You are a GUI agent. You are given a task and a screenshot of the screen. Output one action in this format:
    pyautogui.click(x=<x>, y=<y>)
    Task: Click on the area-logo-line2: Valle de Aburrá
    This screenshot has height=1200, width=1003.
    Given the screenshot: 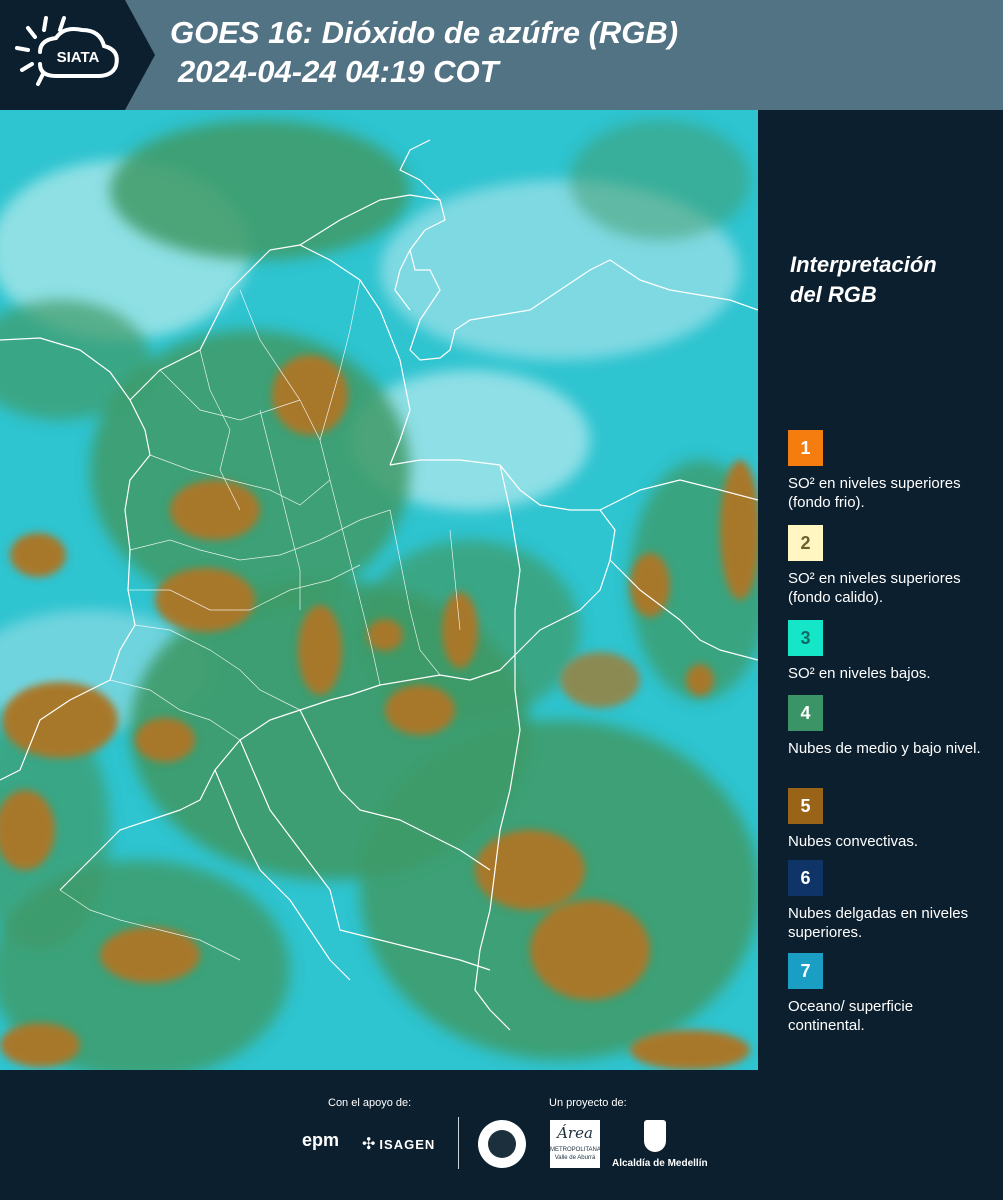 What is the action you would take?
    pyautogui.click(x=575, y=1158)
    